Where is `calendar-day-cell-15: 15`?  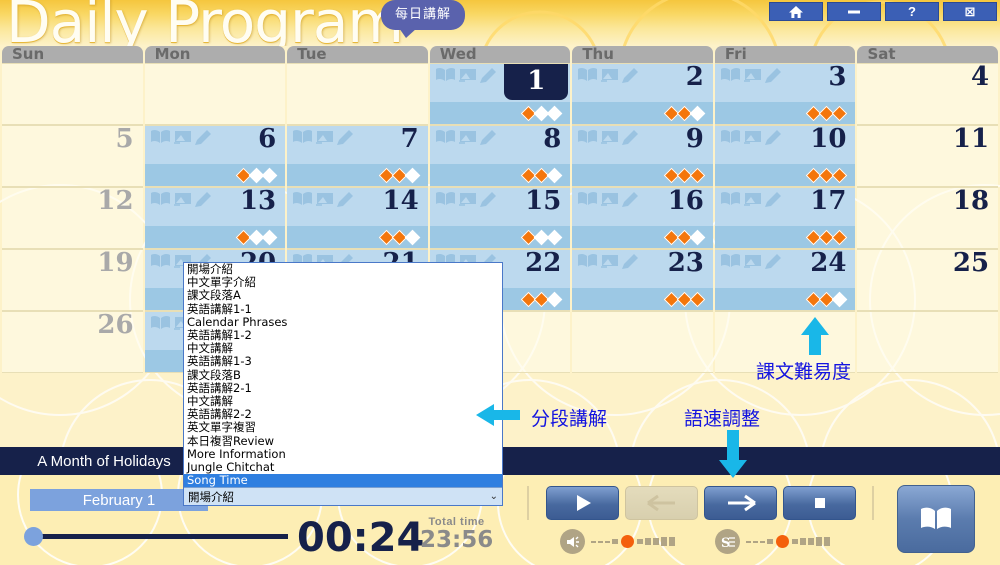 calendar-day-cell-15: 15 is located at coordinates (500, 218).